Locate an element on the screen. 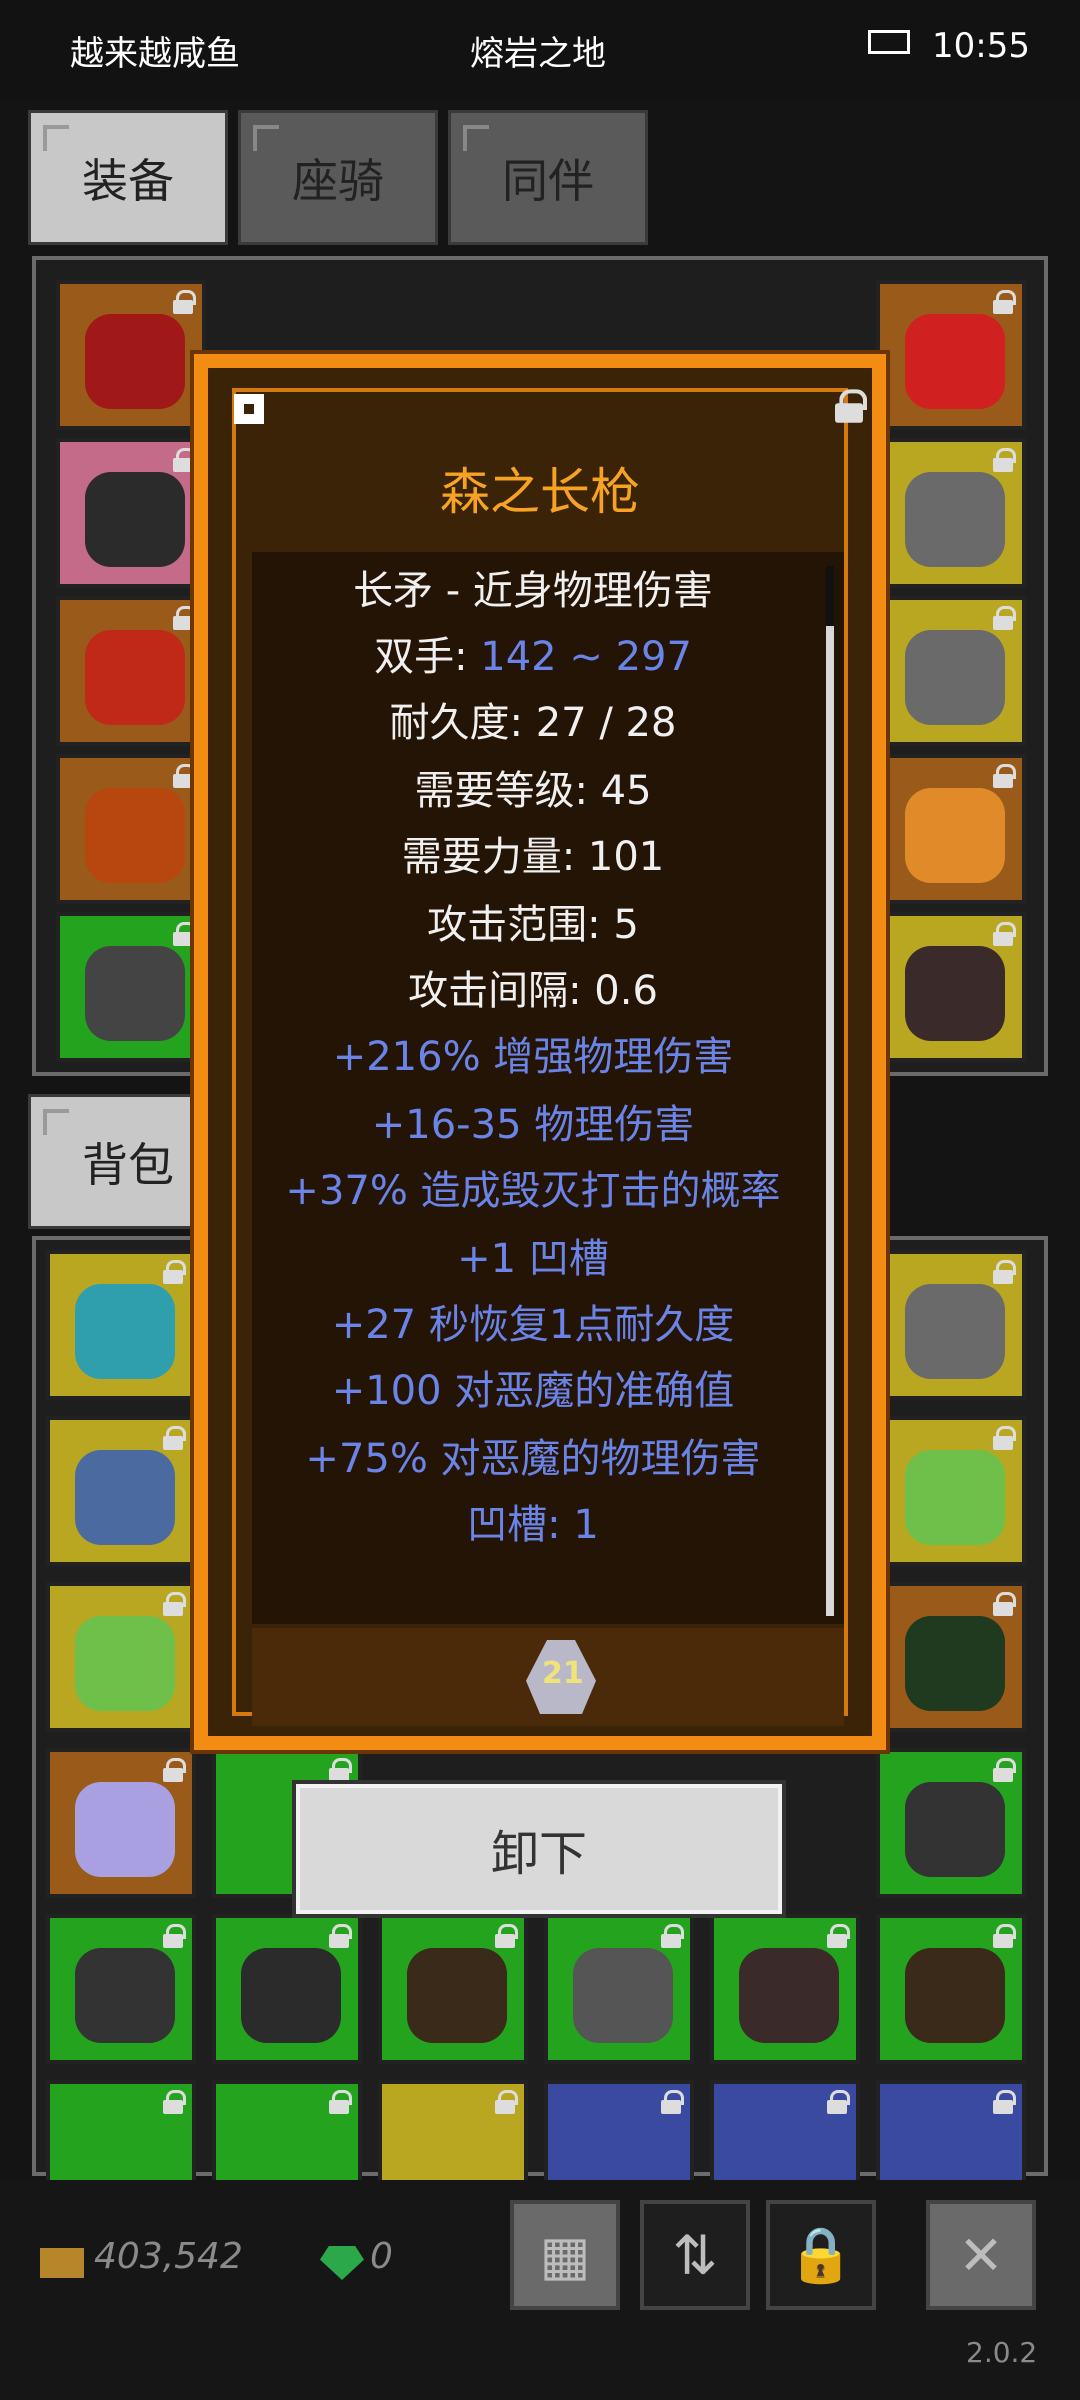 The height and width of the screenshot is (2400, 1080). status-left-text: 越来越咸鱼 is located at coordinates (155, 54).